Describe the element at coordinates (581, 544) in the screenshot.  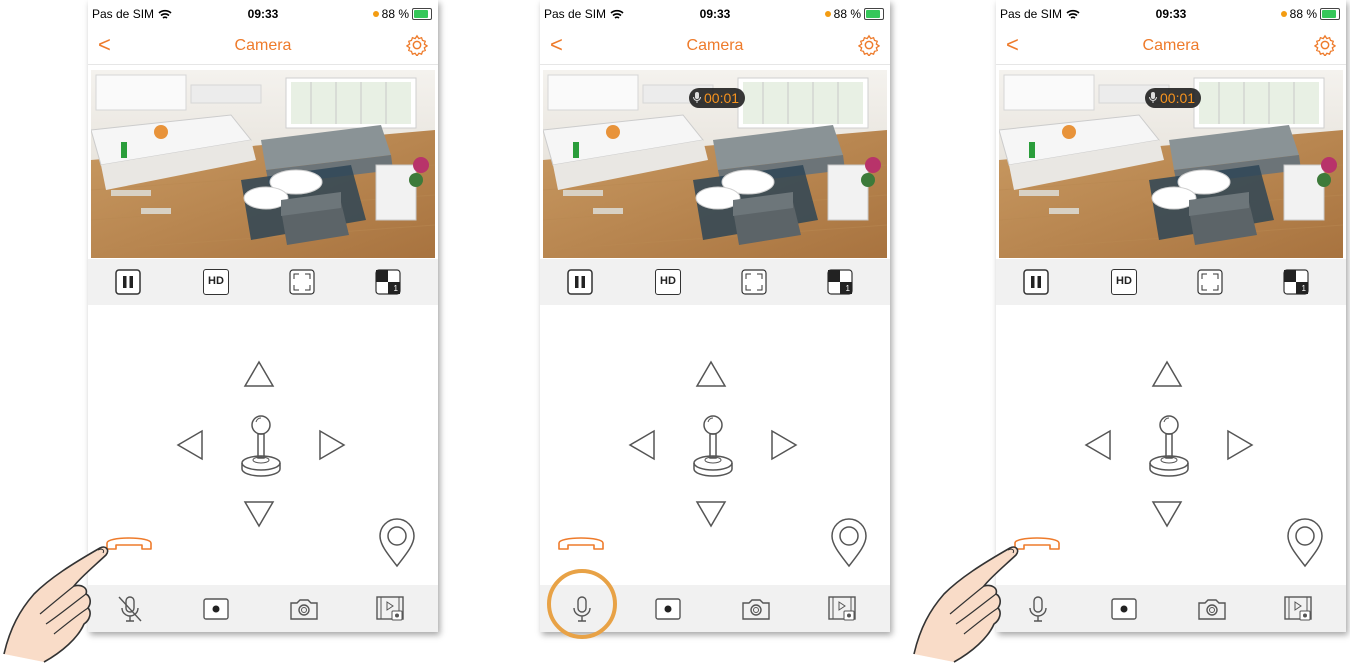
I see `phone-call-icon` at that location.